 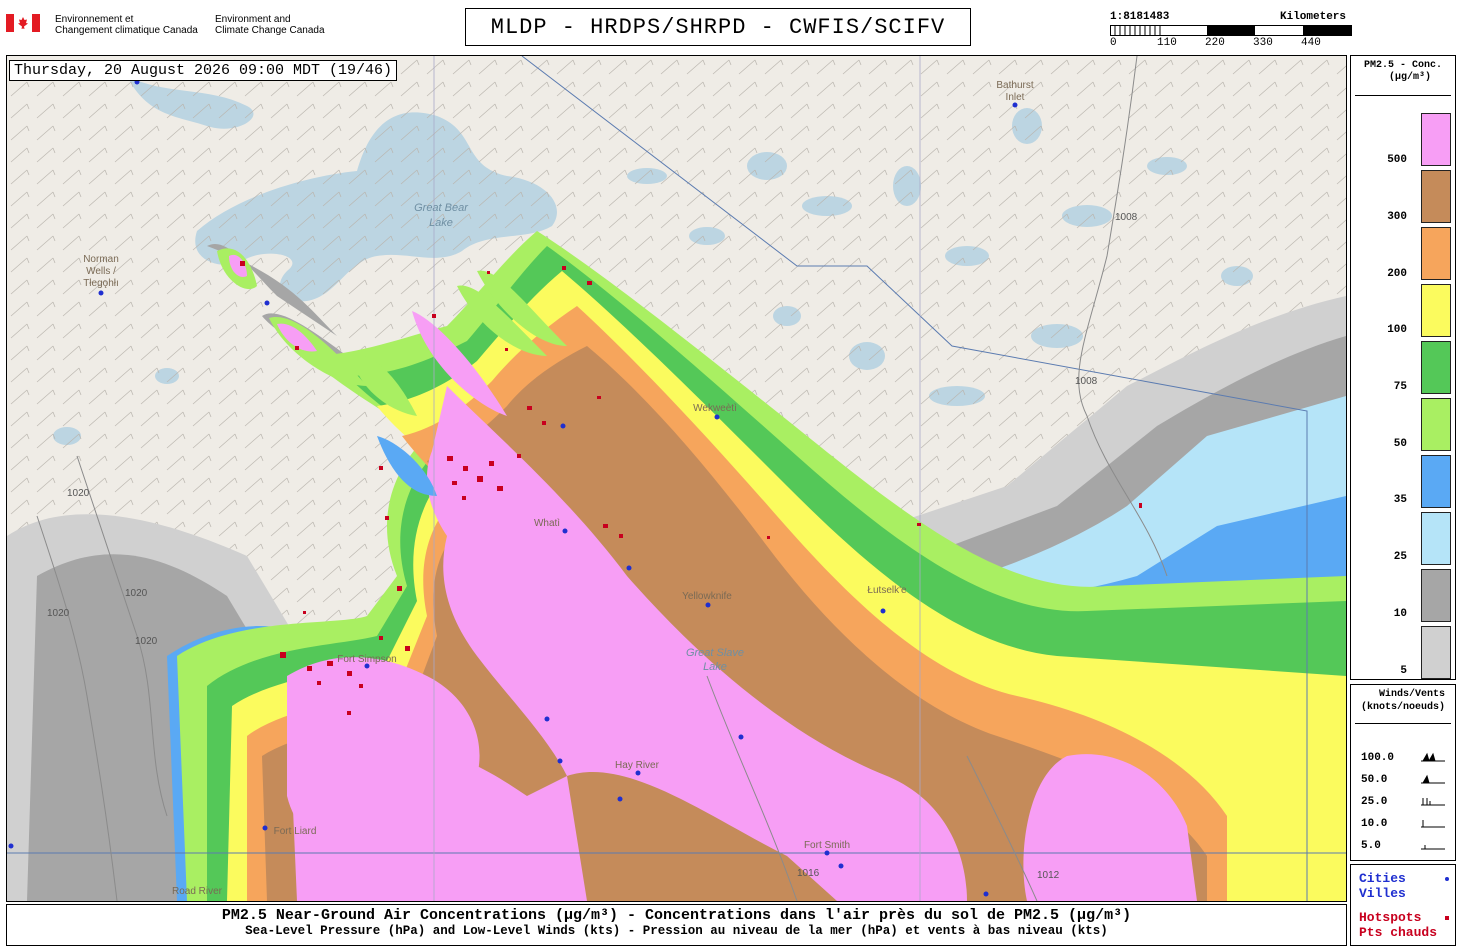 I want to click on lake-label-great-slave-2: Lake, so click(x=715, y=667).